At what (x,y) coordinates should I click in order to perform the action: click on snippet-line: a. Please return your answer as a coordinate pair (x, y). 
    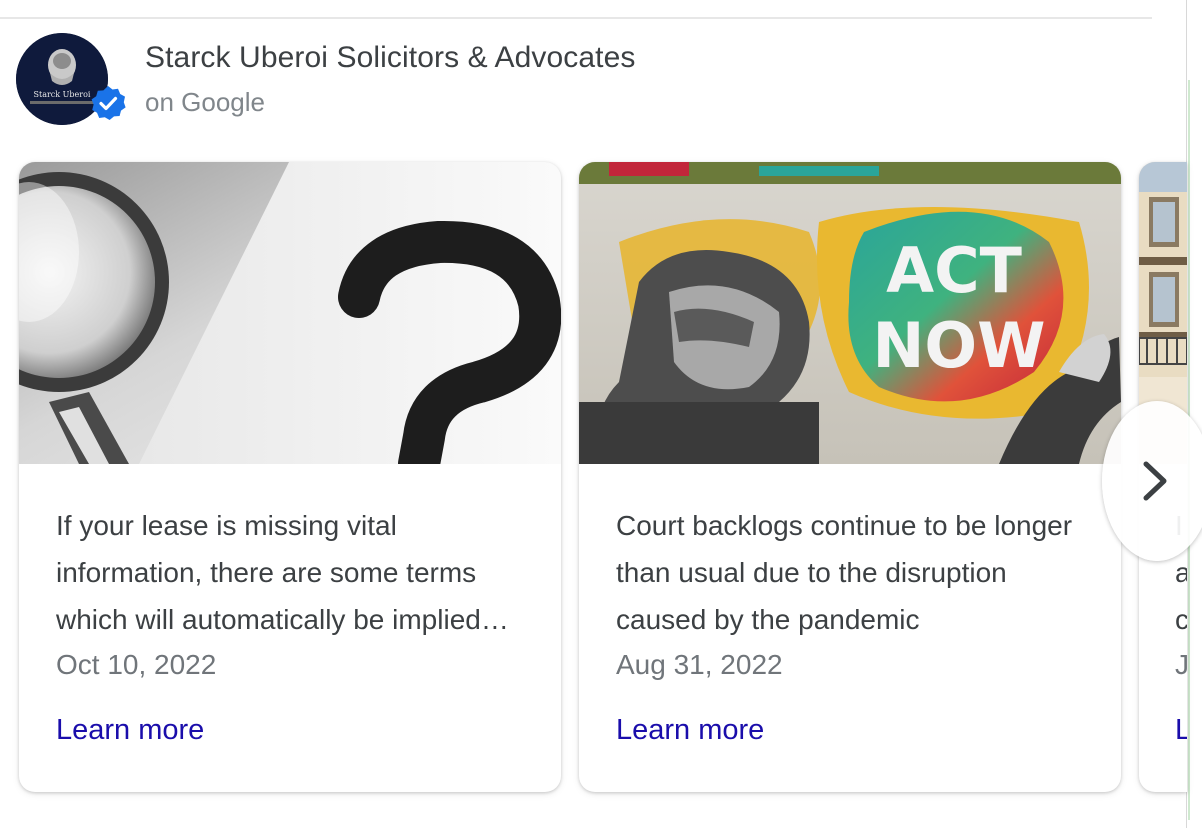
    Looking at the image, I should click on (1181, 572).